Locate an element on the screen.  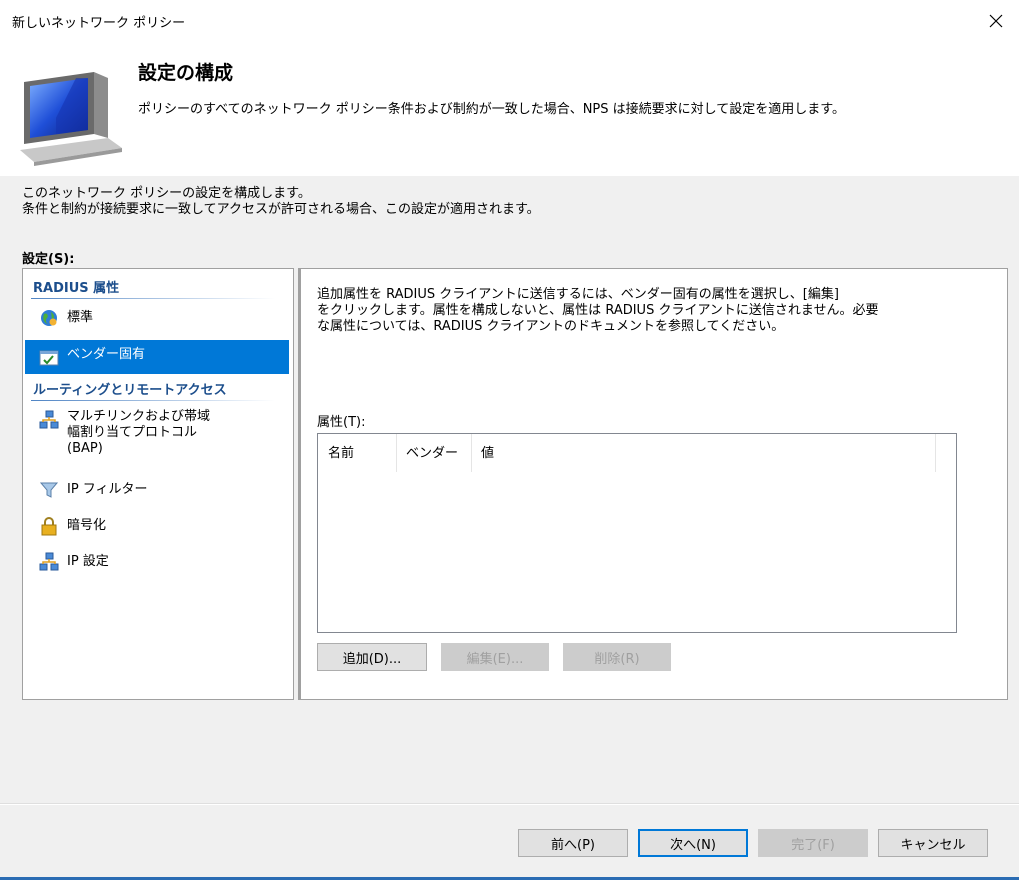
group-header-routing-remote-access: ルーティングとリモートアクセス is located at coordinates (130, 390).